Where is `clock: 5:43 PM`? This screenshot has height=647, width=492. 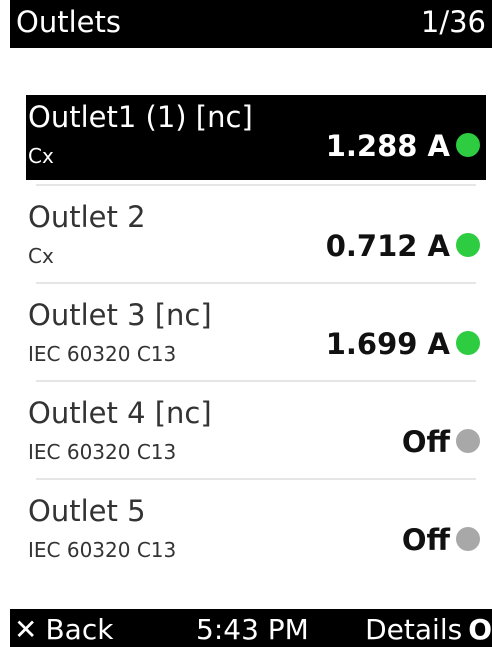
clock: 5:43 PM is located at coordinates (252, 629).